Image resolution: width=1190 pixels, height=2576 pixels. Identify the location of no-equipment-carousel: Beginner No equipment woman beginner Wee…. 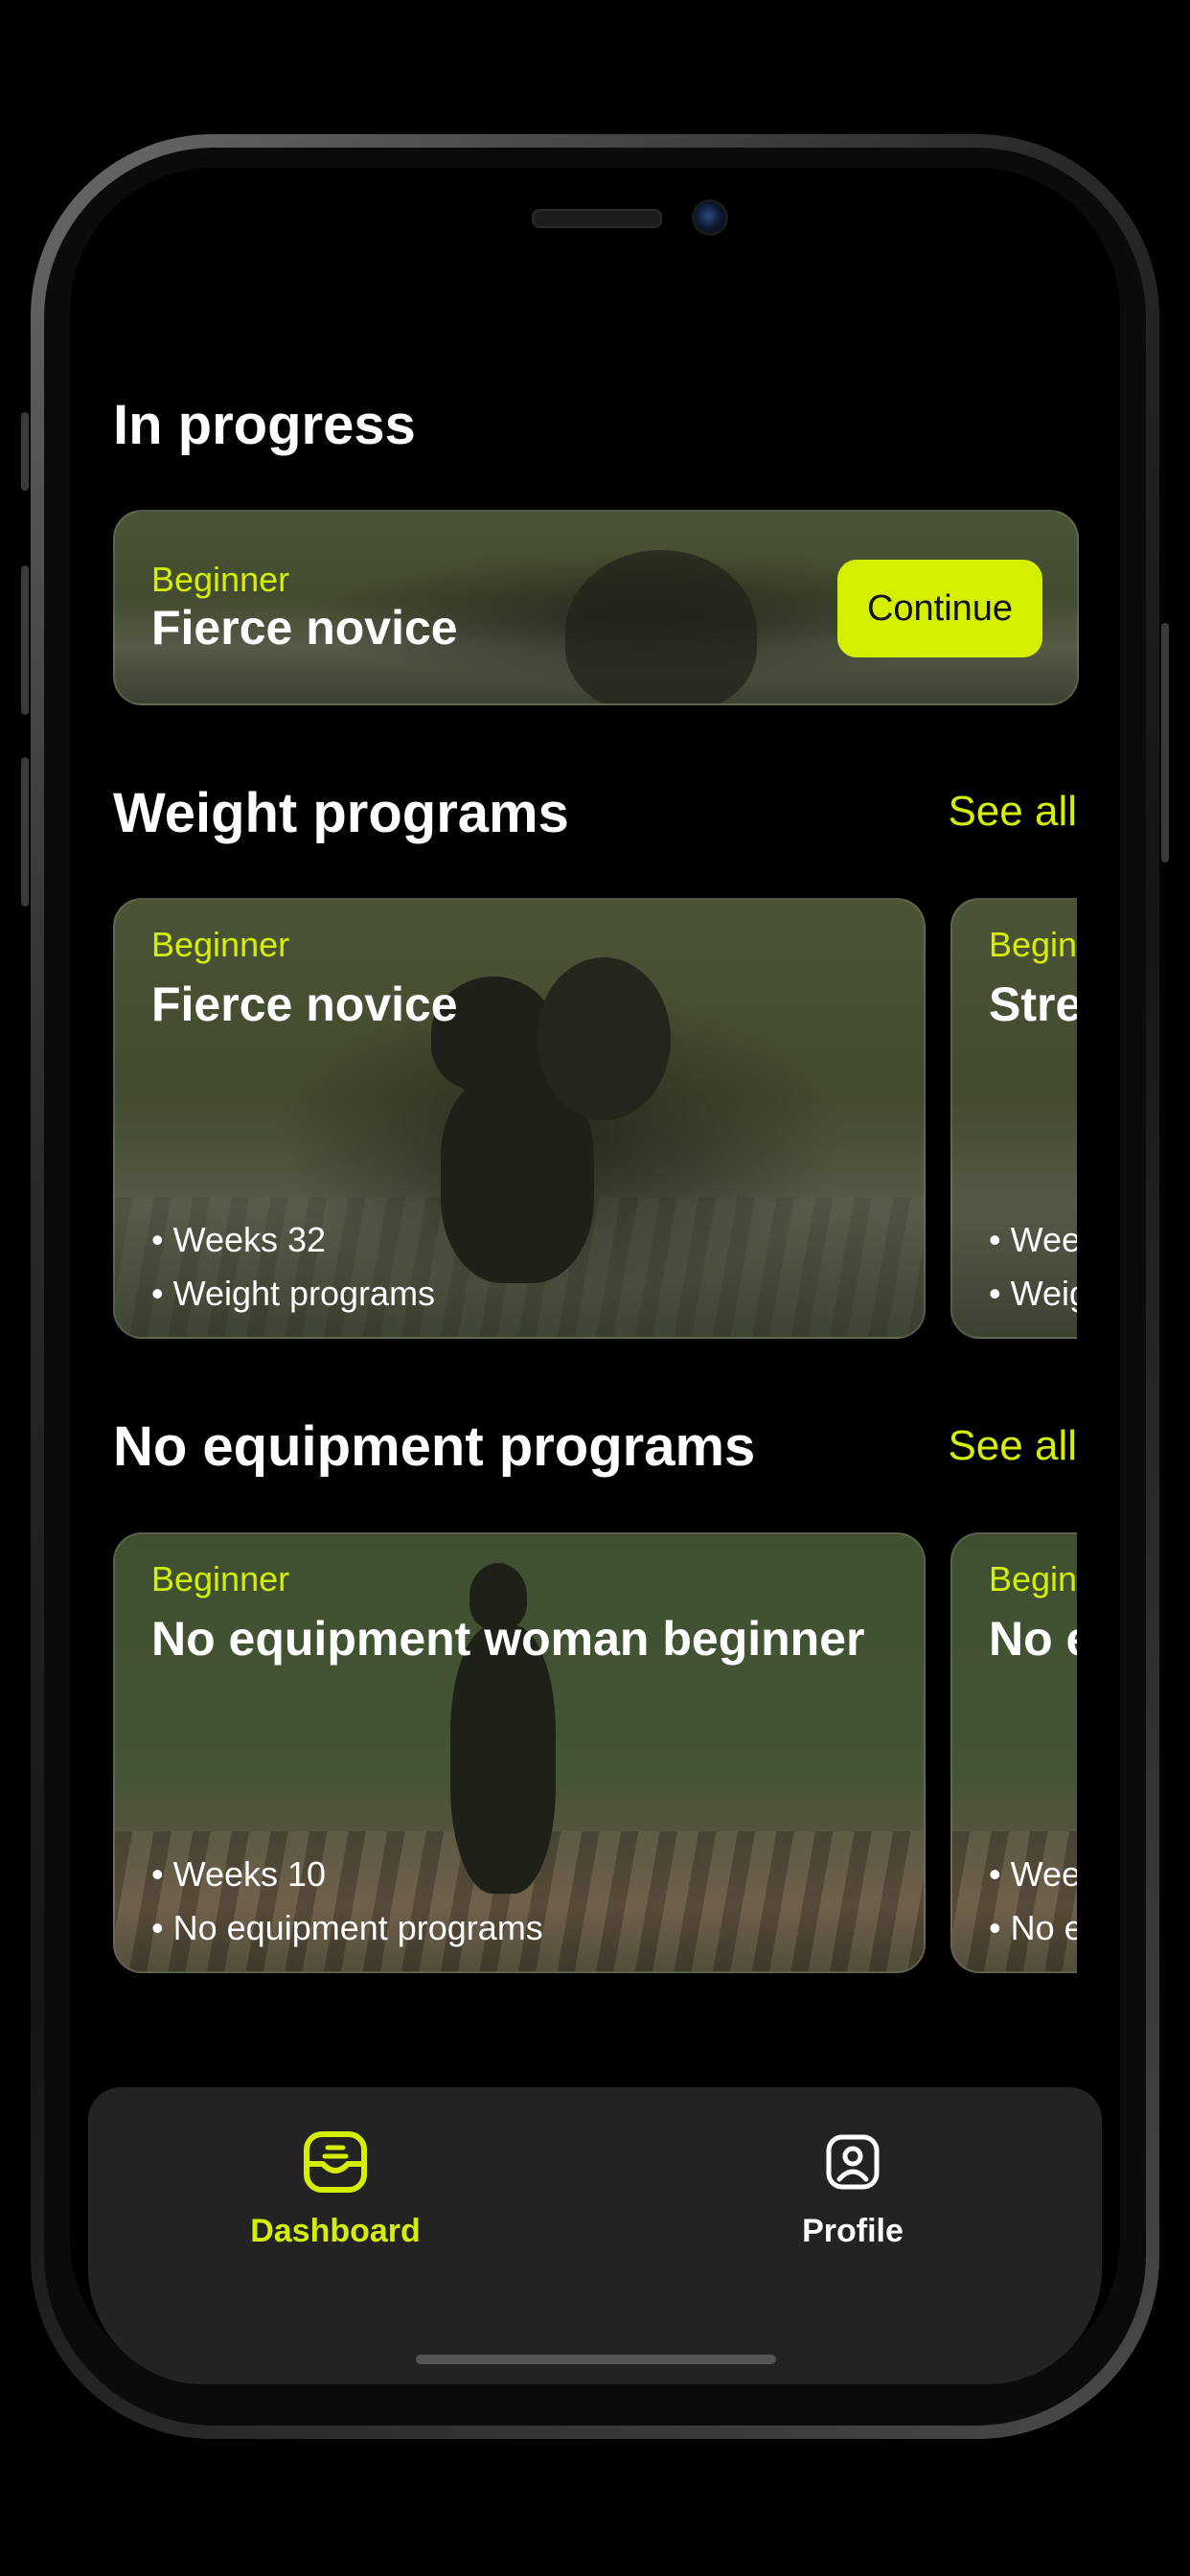
(595, 1752).